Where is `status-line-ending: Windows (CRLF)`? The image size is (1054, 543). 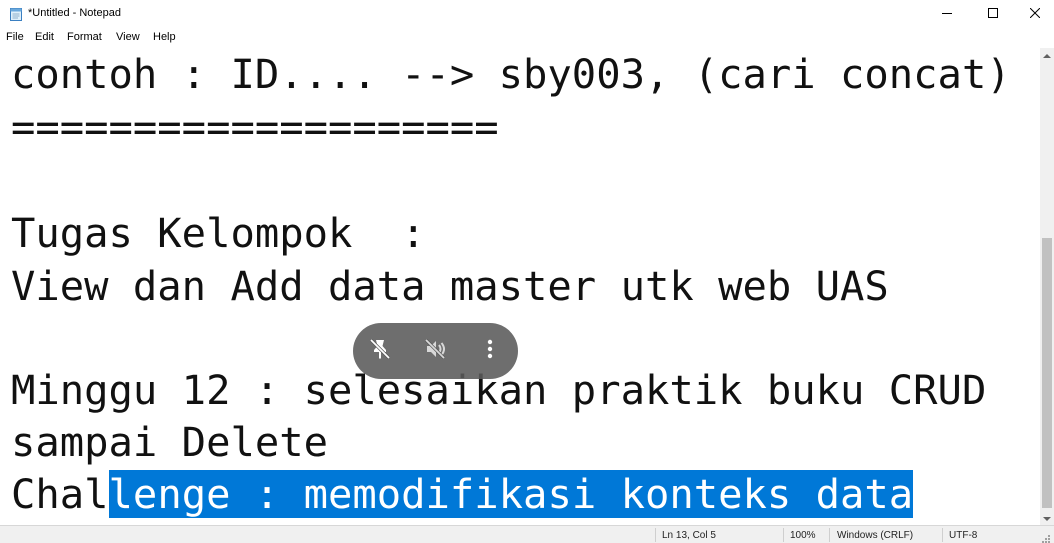
status-line-ending: Windows (CRLF) is located at coordinates (875, 535).